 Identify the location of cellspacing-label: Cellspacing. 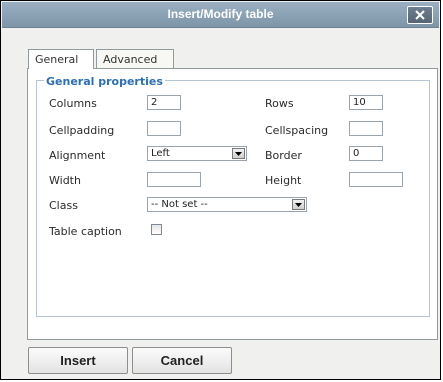
(297, 130).